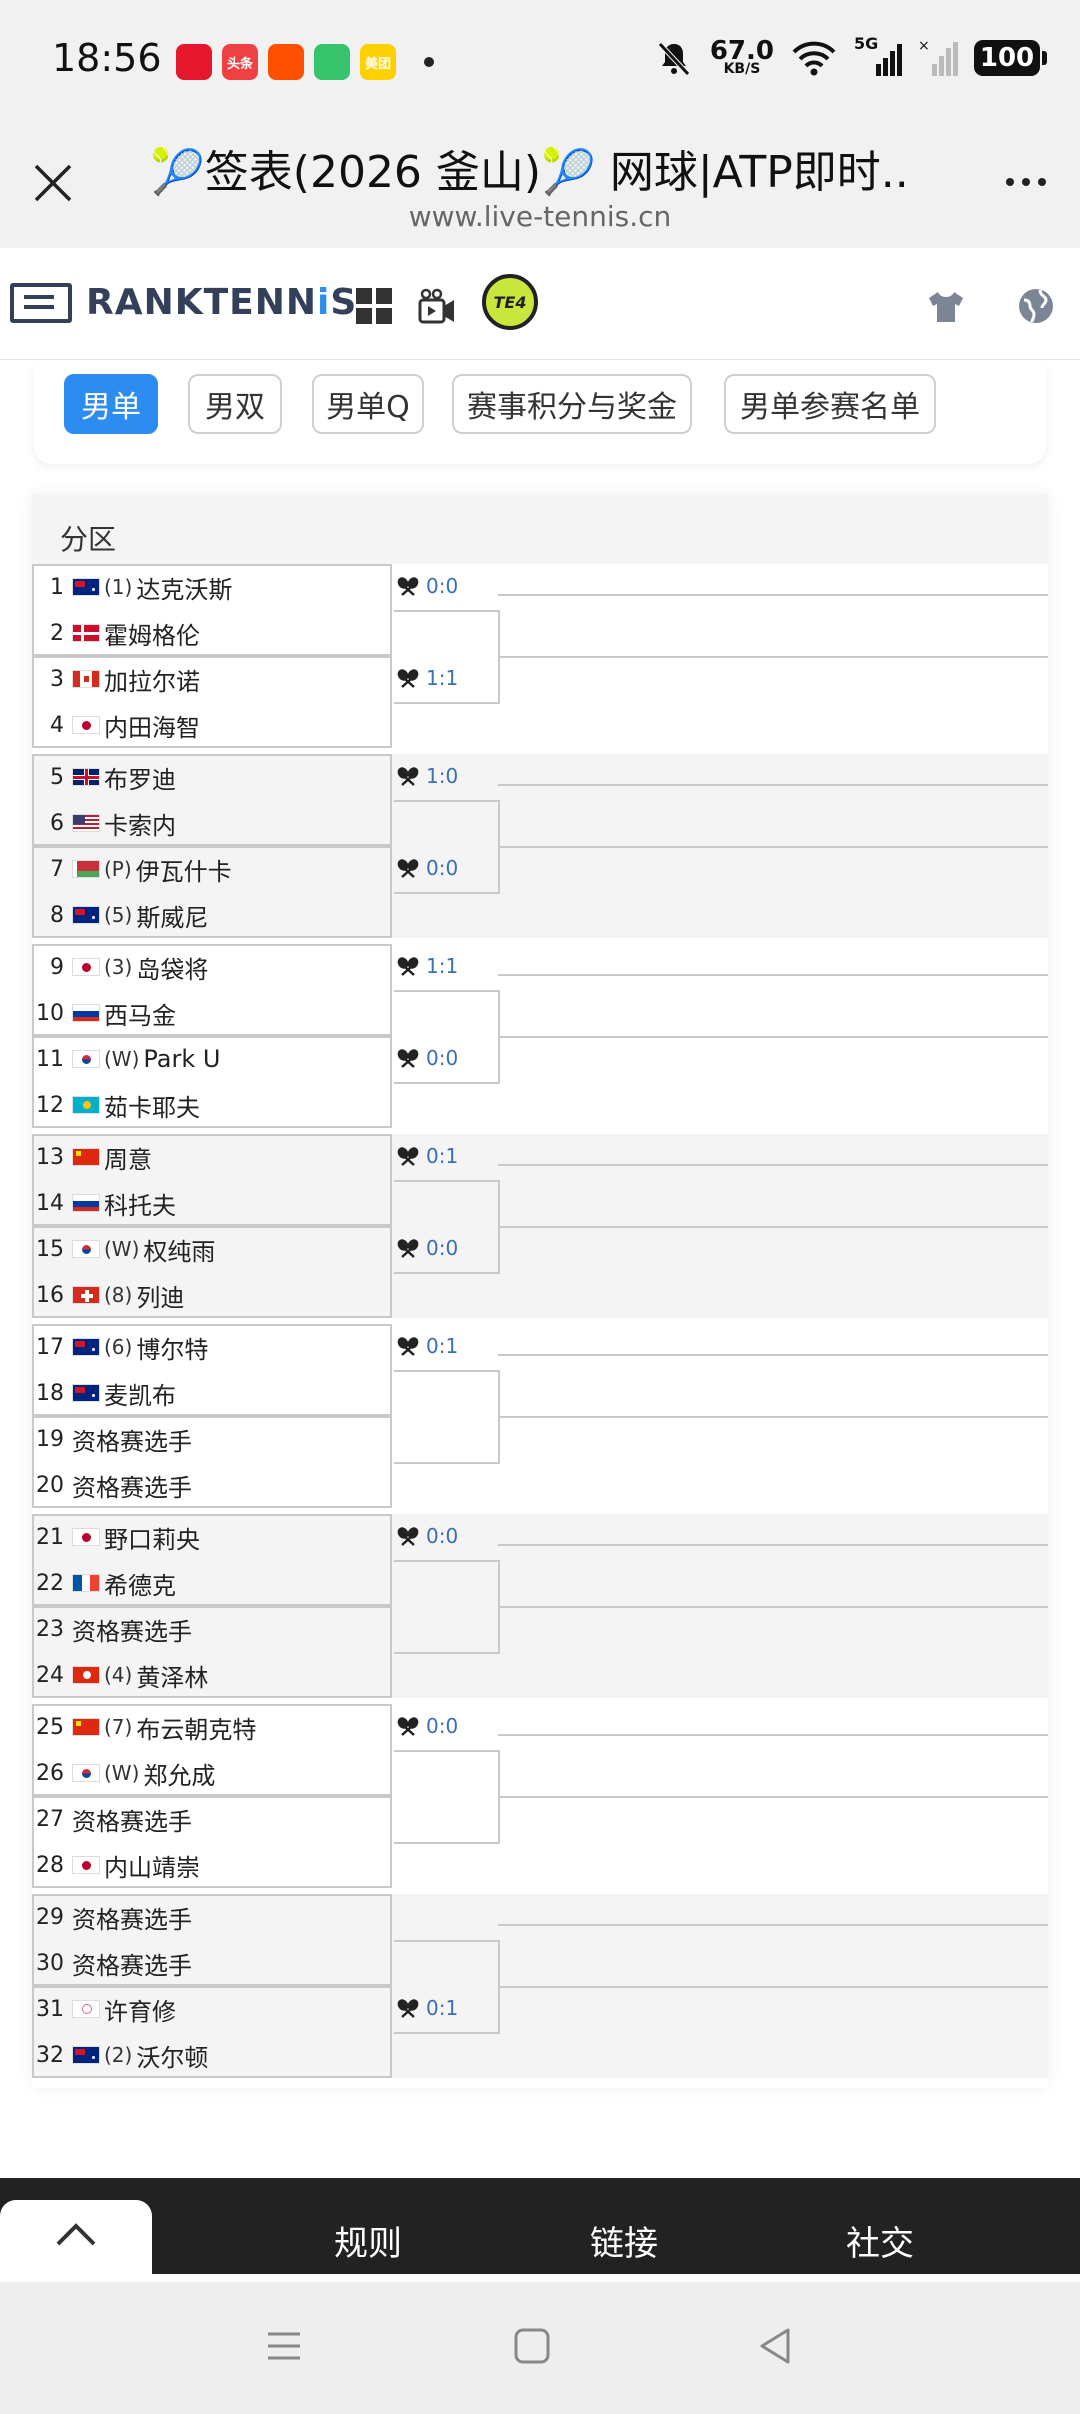 The image size is (1080, 2414). Describe the element at coordinates (107, 58) in the screenshot. I see `status-time: 18:56` at that location.